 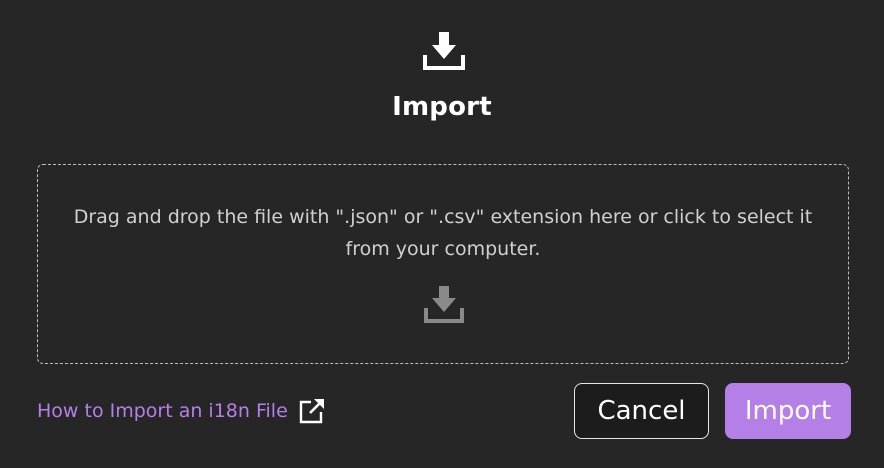 What do you see at coordinates (162, 411) in the screenshot?
I see `help-link-label: How to Import an i18n File` at bounding box center [162, 411].